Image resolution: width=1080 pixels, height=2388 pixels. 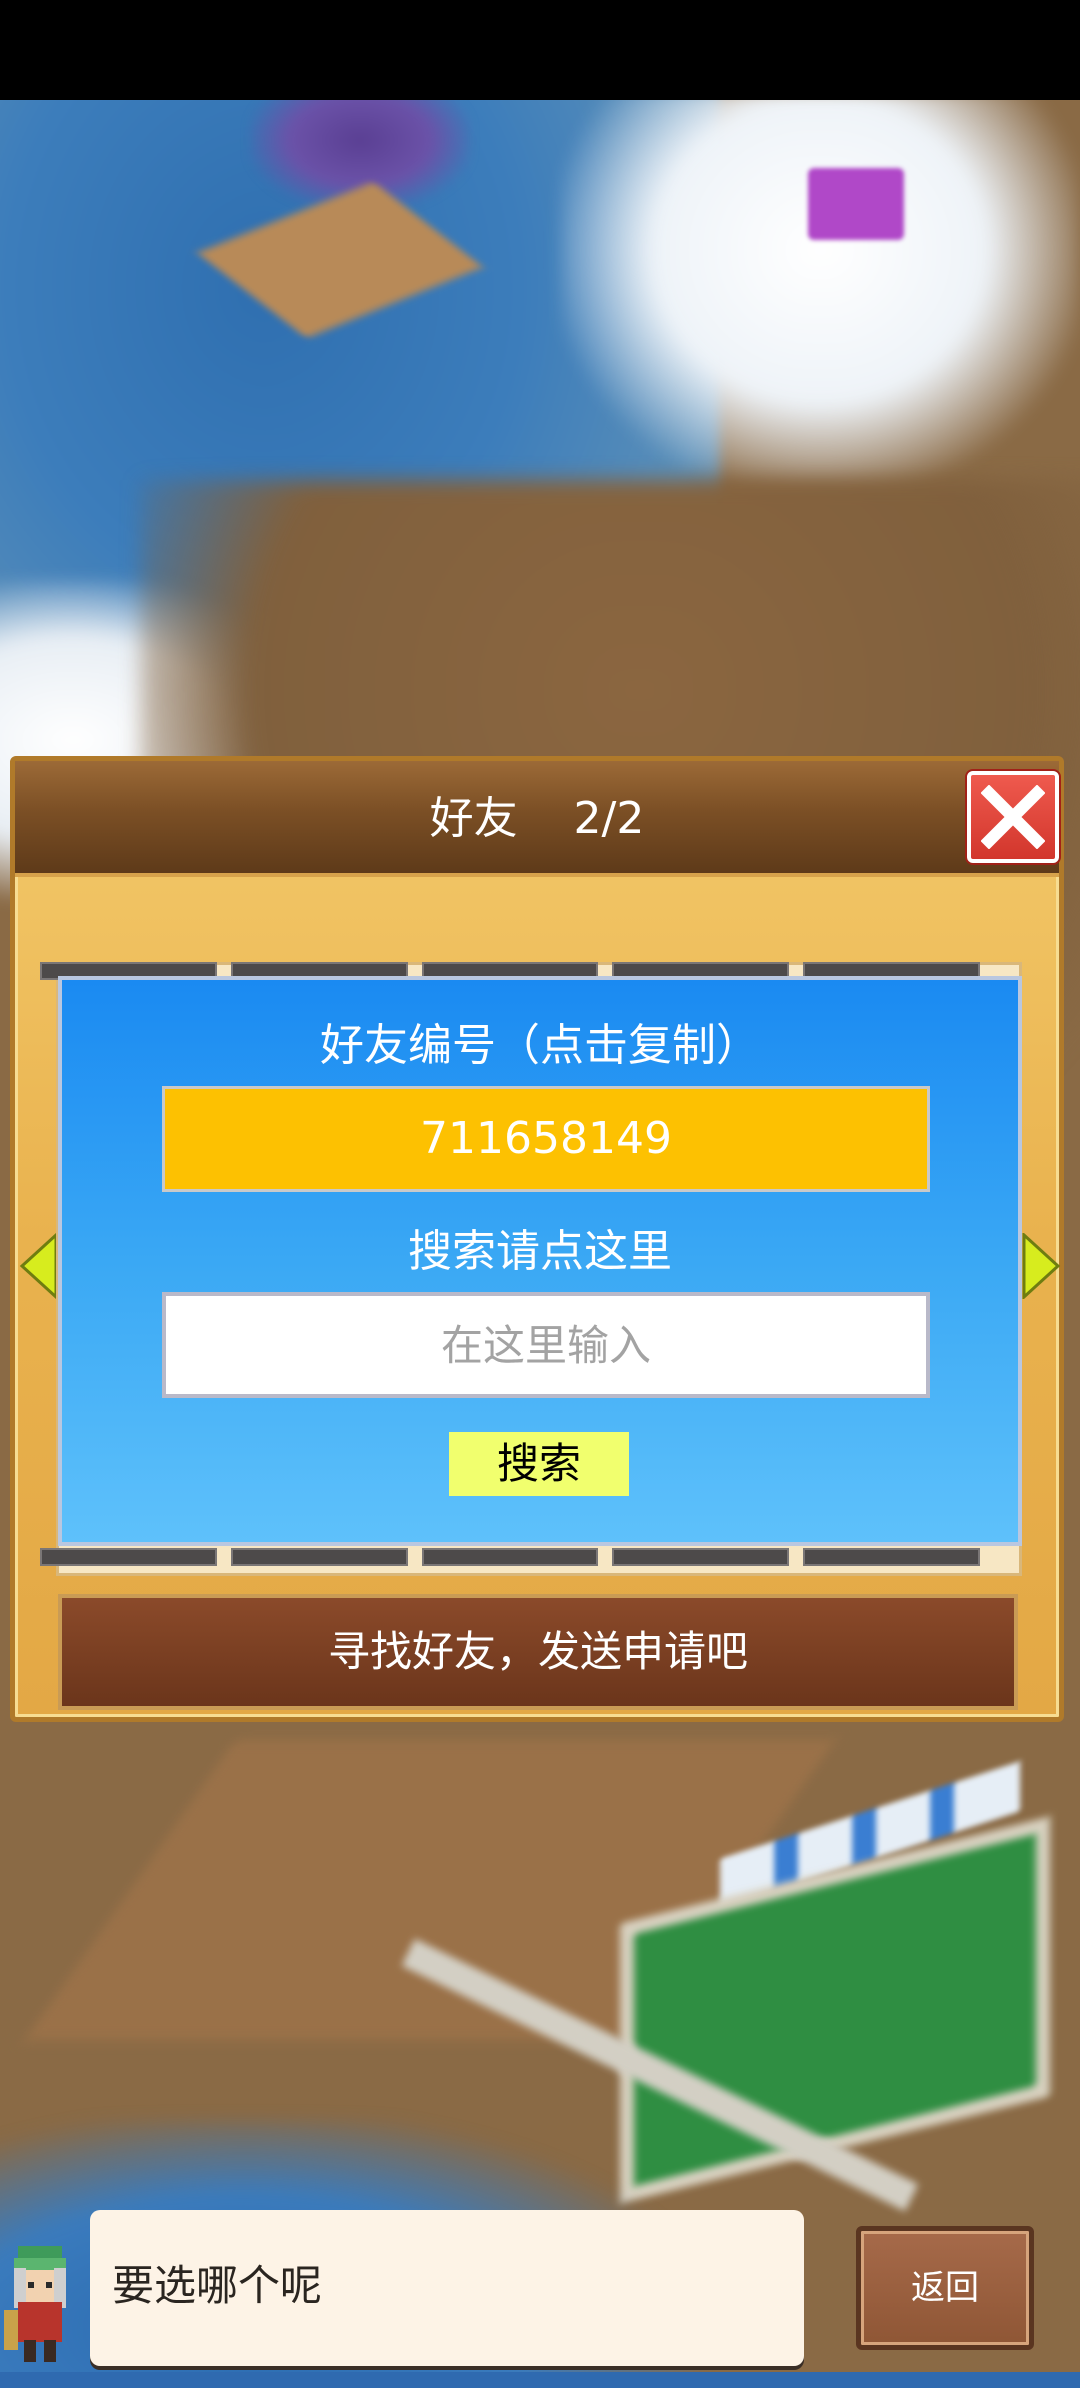 What do you see at coordinates (540, 50) in the screenshot?
I see `status-bar` at bounding box center [540, 50].